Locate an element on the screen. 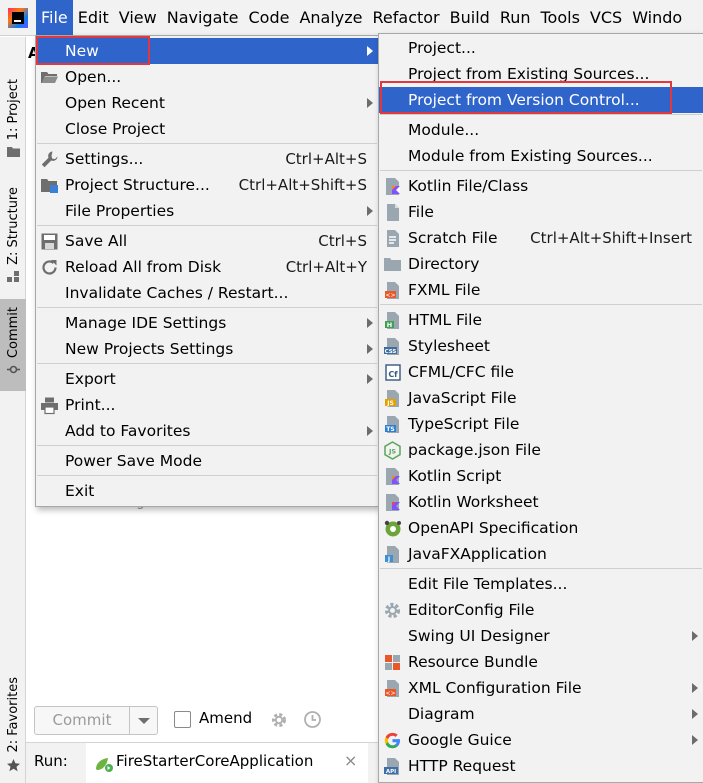 This screenshot has height=783, width=703. svg-text: J is located at coordinates (388, 559).